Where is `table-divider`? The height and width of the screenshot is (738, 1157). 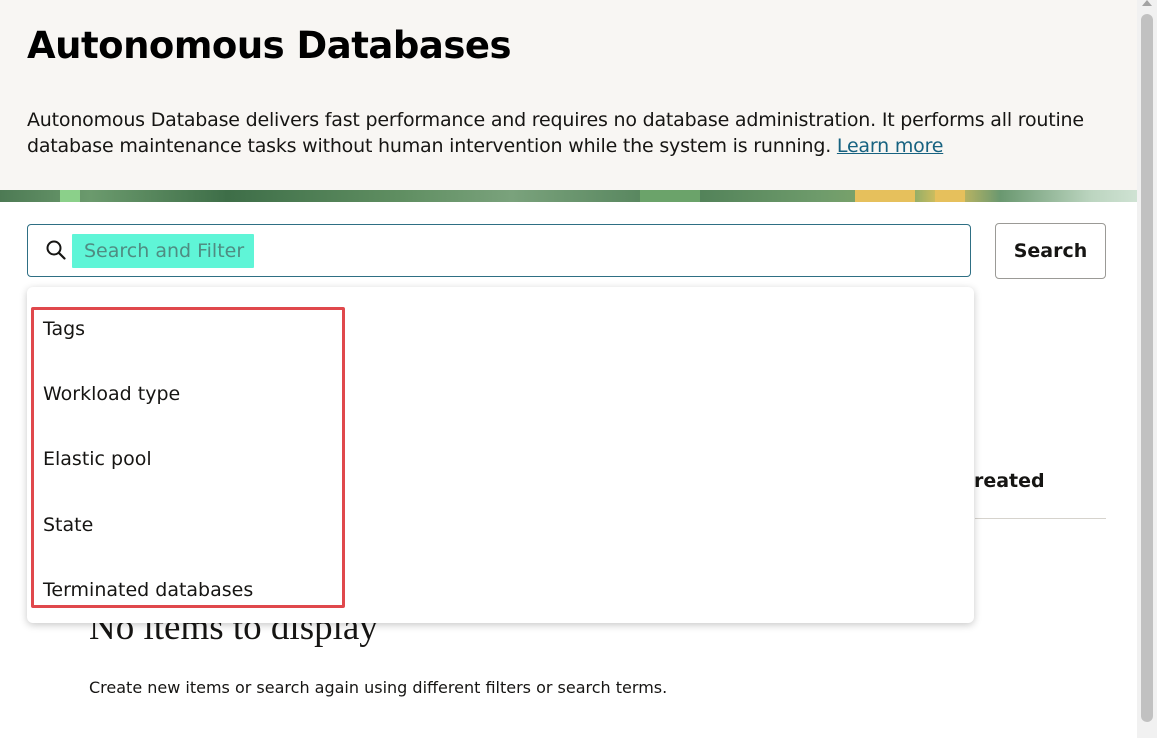 table-divider is located at coordinates (1040, 518).